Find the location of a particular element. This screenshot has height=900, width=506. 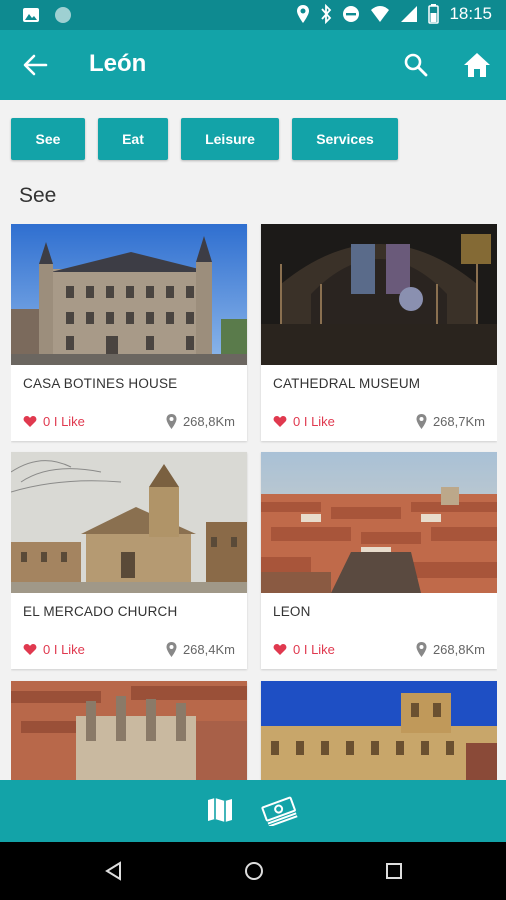

filter-eat-button: Eat is located at coordinates (133, 139).